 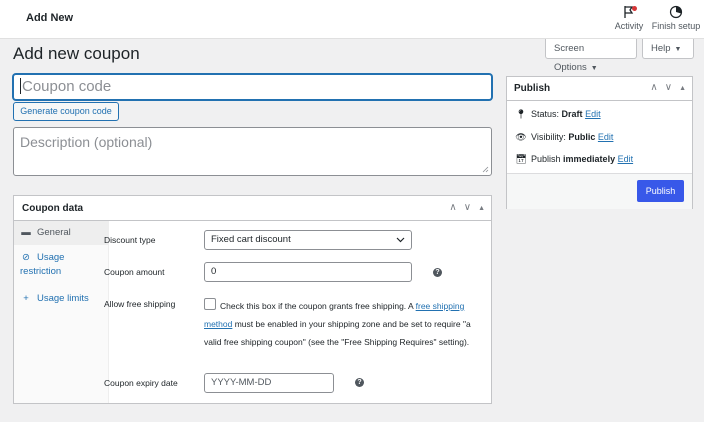 What do you see at coordinates (308, 240) in the screenshot?
I see `discount-type-select: Fixed cart discount` at bounding box center [308, 240].